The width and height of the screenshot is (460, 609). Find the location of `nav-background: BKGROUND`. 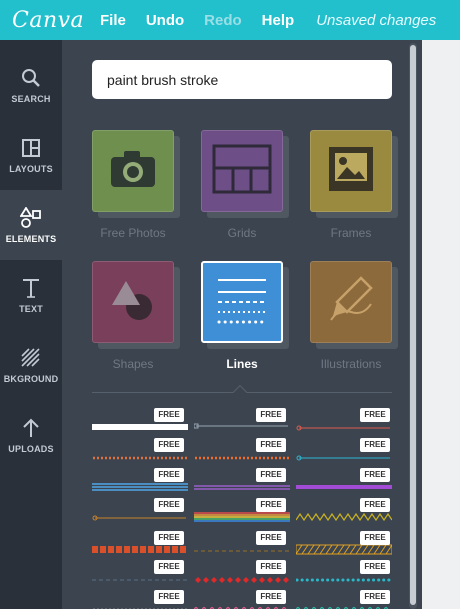

nav-background: BKGROUND is located at coordinates (31, 365).